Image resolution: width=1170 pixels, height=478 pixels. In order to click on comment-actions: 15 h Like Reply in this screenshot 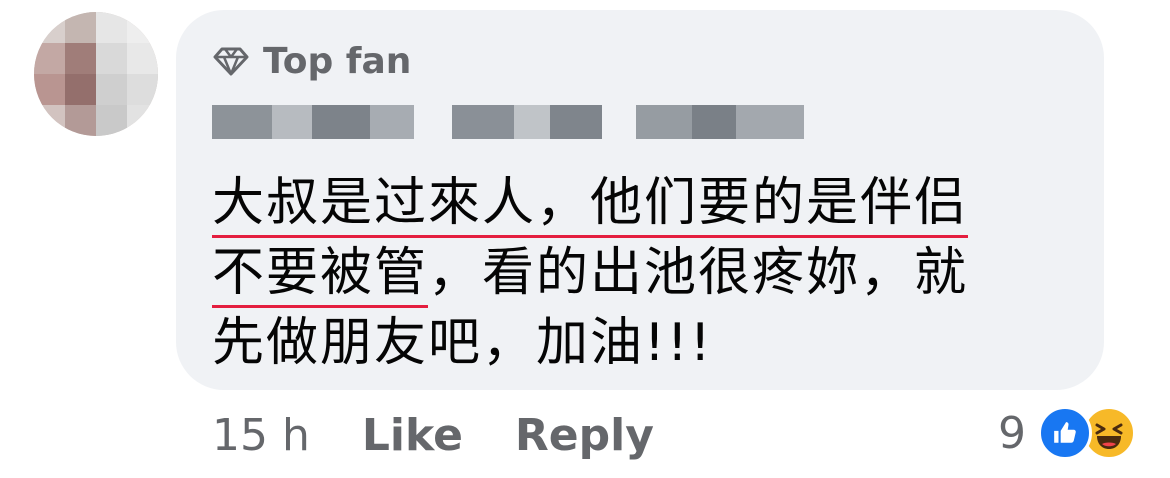, I will do `click(459, 435)`.